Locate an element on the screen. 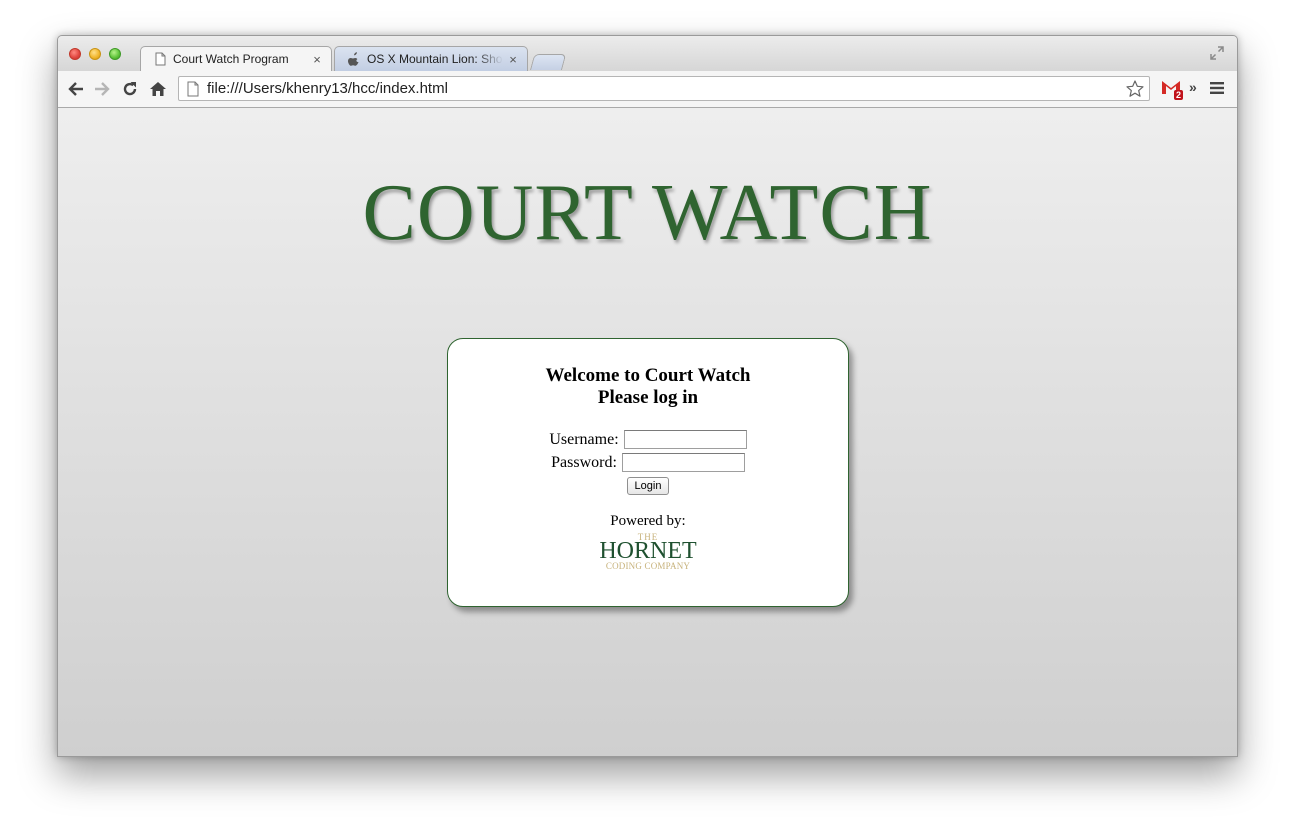 The width and height of the screenshot is (1293, 835). new-tab-button is located at coordinates (548, 62).